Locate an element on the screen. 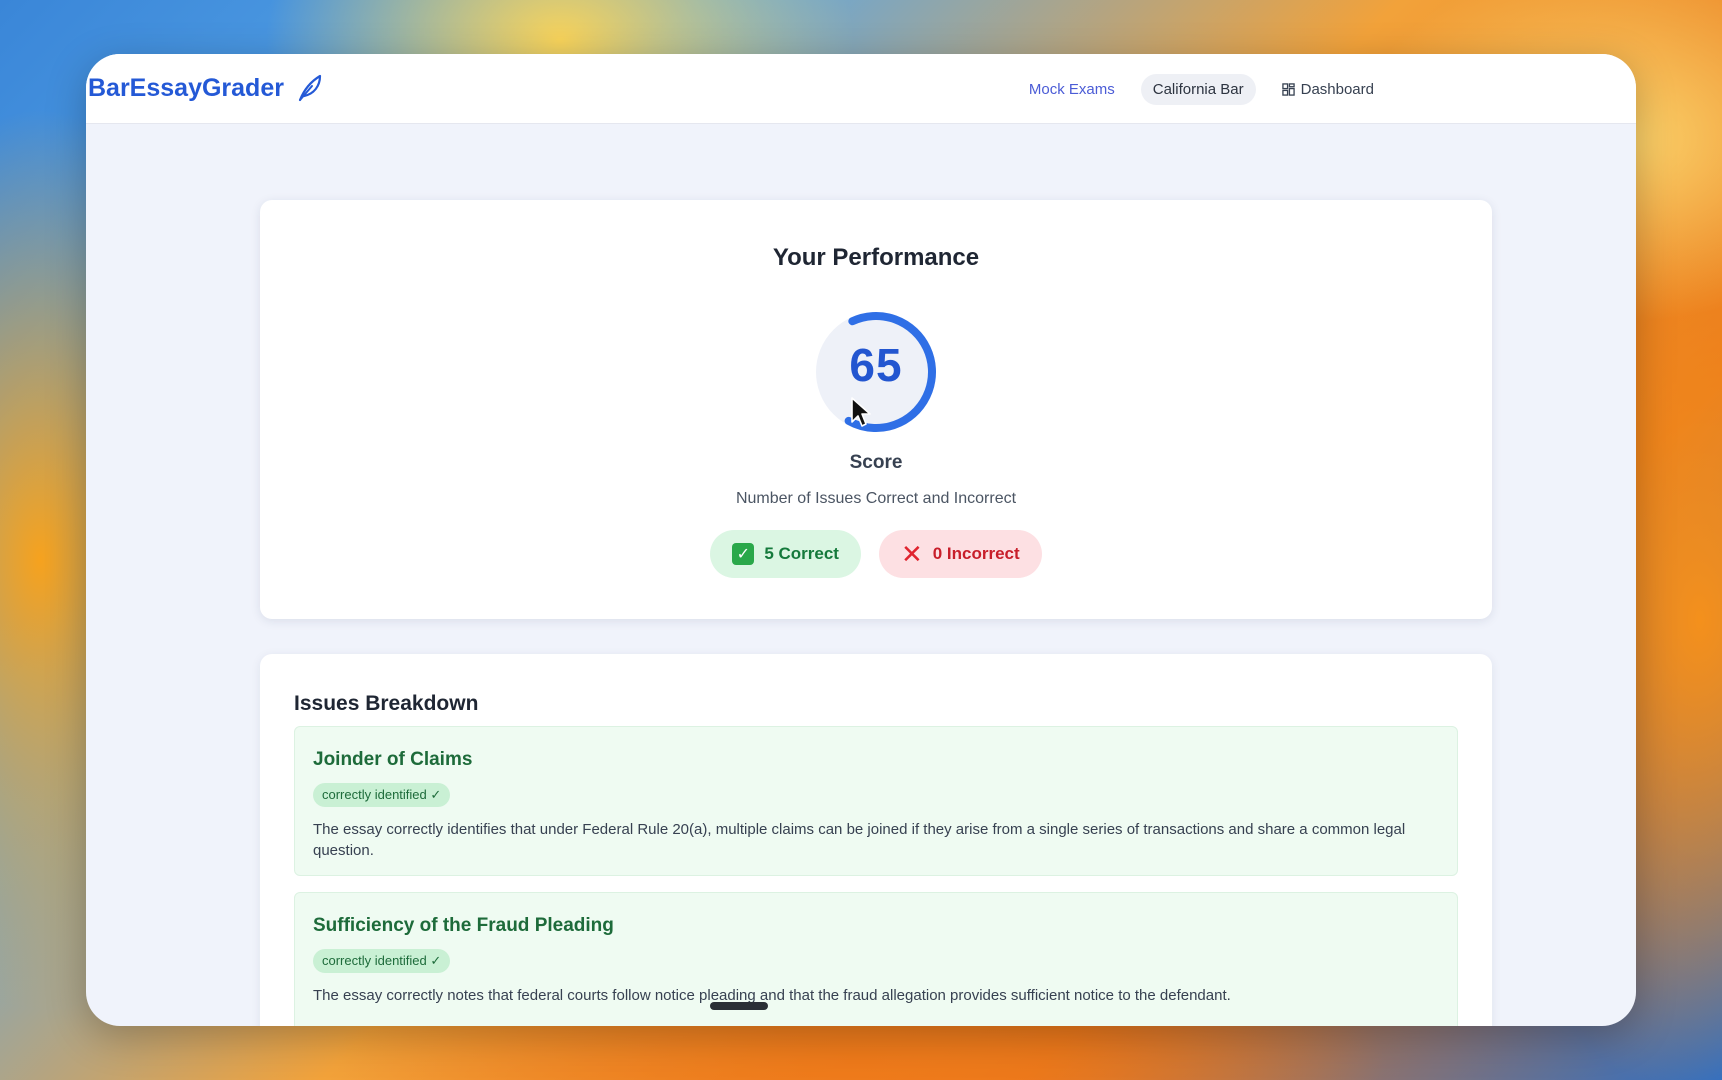  brand-name: BarEssayGrader is located at coordinates (186, 87).